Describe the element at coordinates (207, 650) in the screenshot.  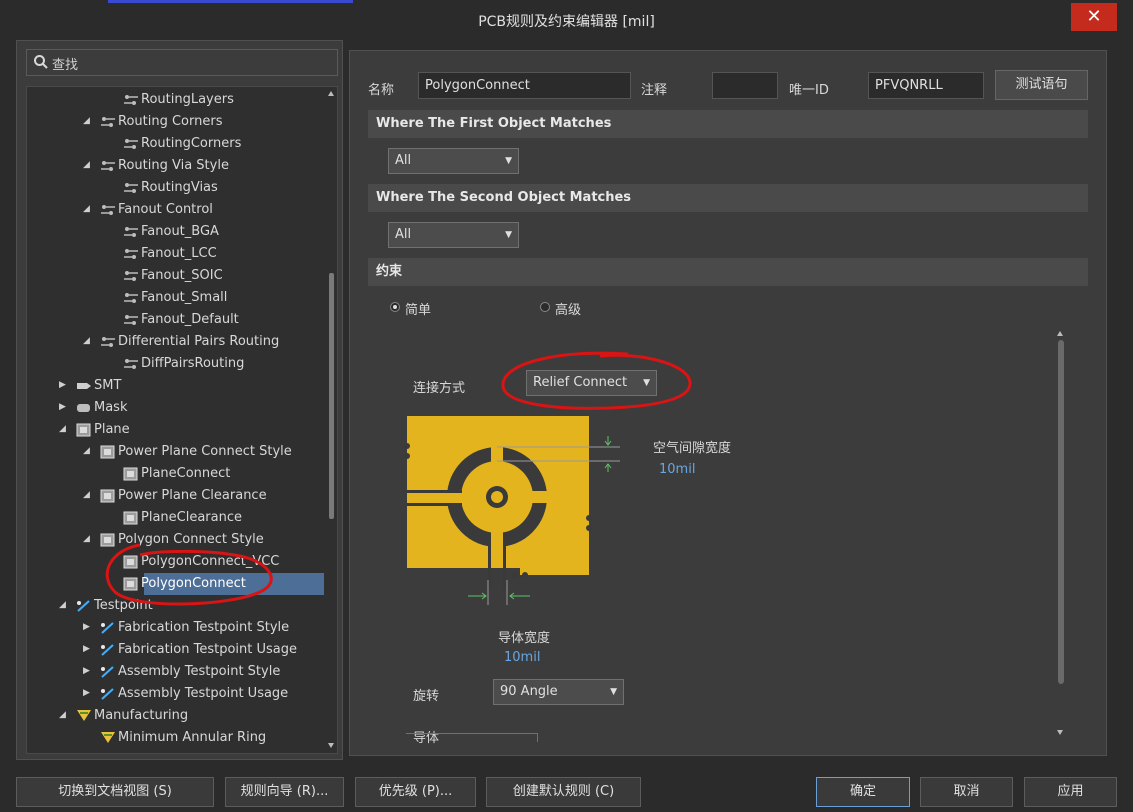
I see `tree-item: Fabrication Testpoint Usage` at that location.